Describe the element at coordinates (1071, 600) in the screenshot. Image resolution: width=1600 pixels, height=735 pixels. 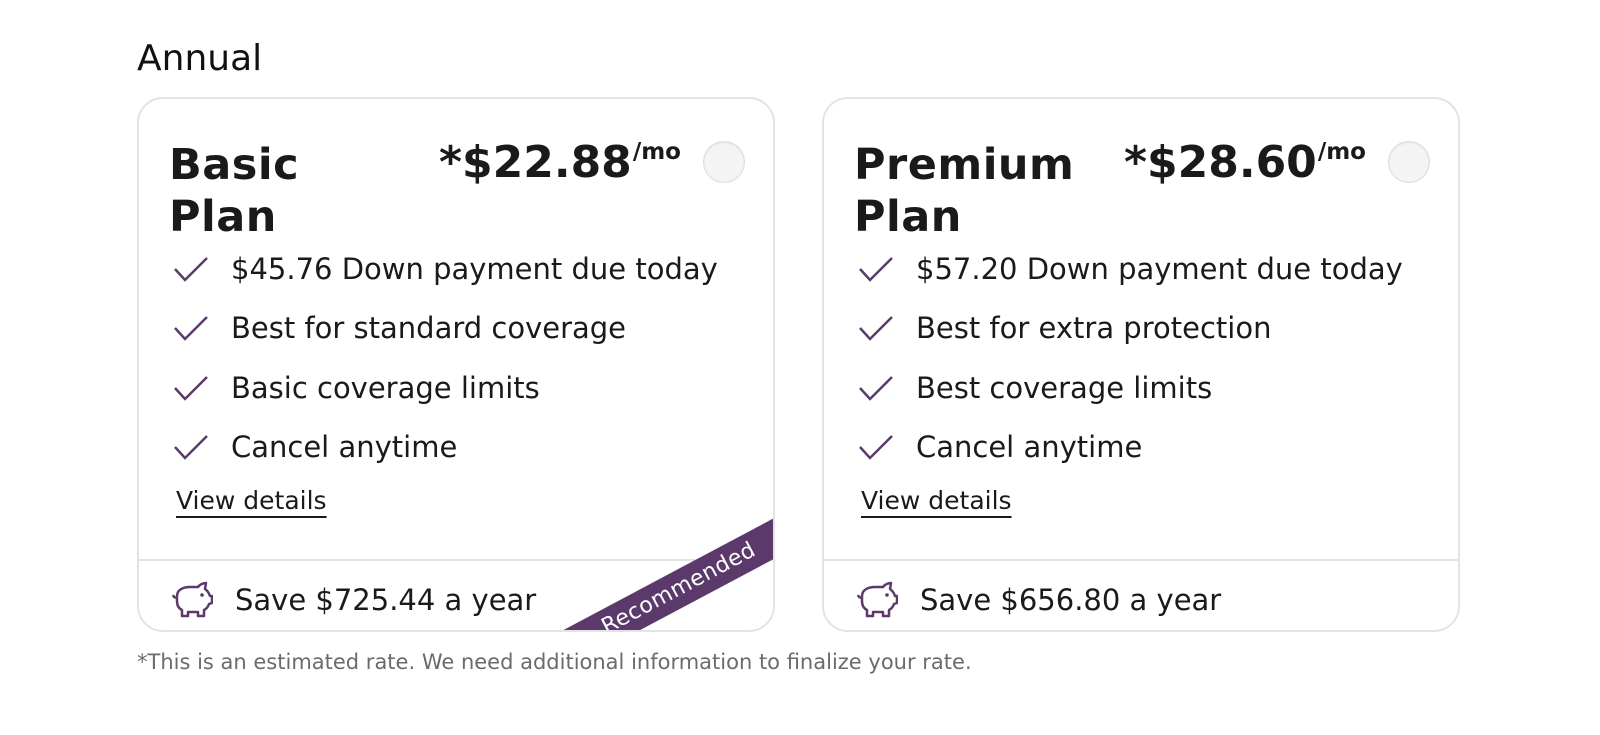
I see `savings-text: Save $656.80 a year` at that location.